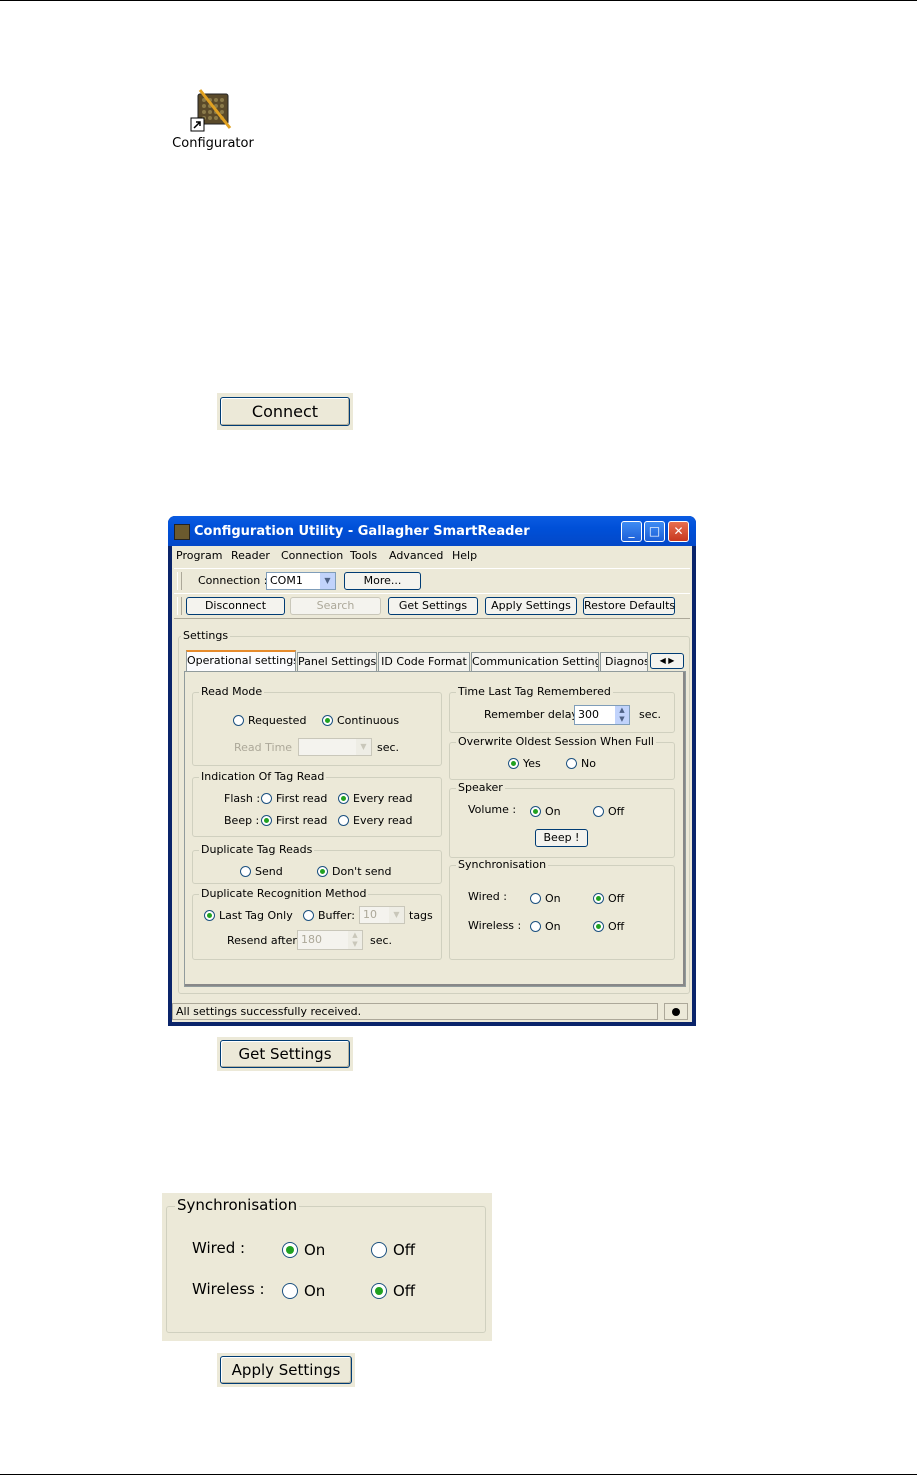  What do you see at coordinates (458, 0) in the screenshot?
I see `top-rule` at bounding box center [458, 0].